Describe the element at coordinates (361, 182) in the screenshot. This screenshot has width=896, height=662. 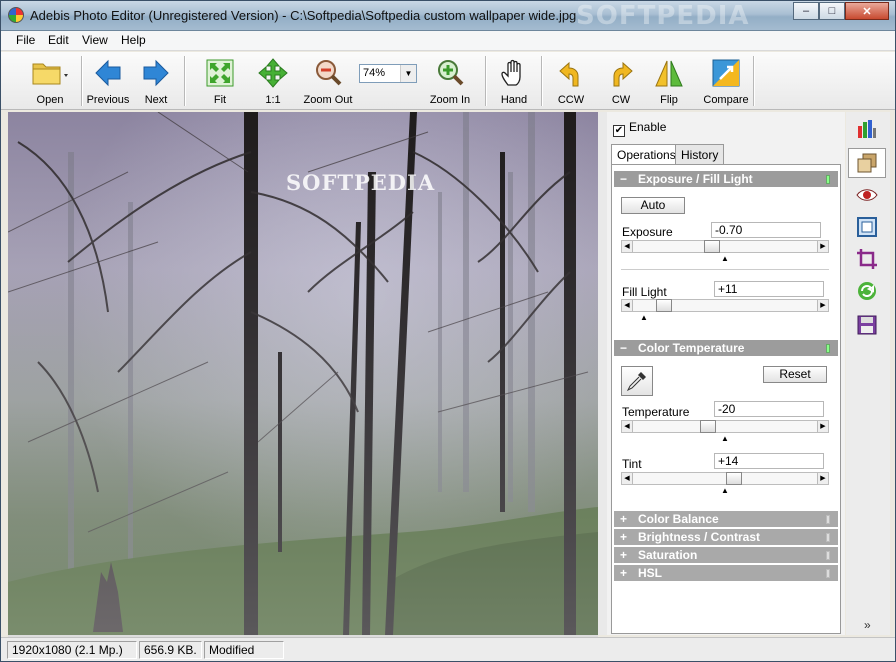
I see `image-watermark: SOFTPEDIA` at that location.